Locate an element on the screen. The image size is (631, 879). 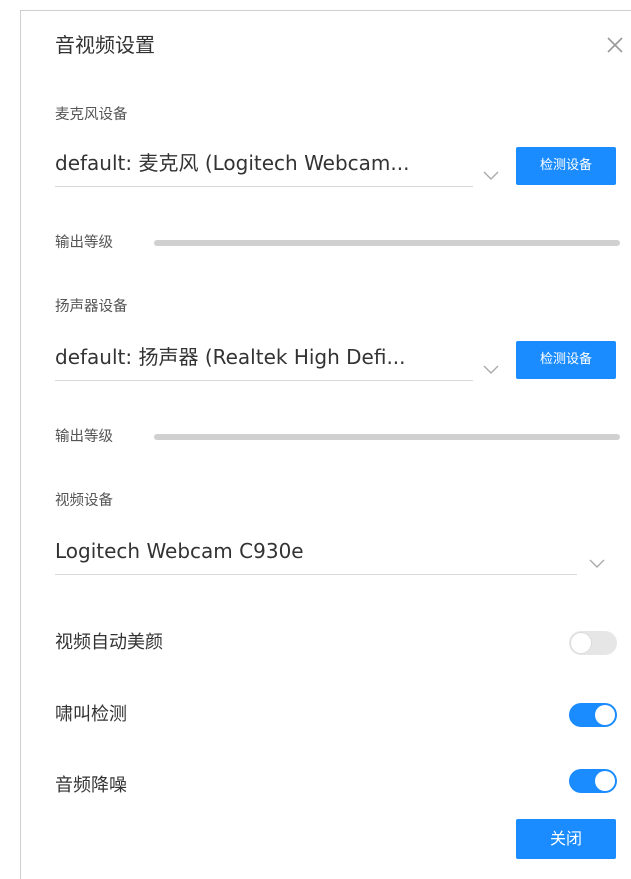
close-button: 关闭 is located at coordinates (566, 839).